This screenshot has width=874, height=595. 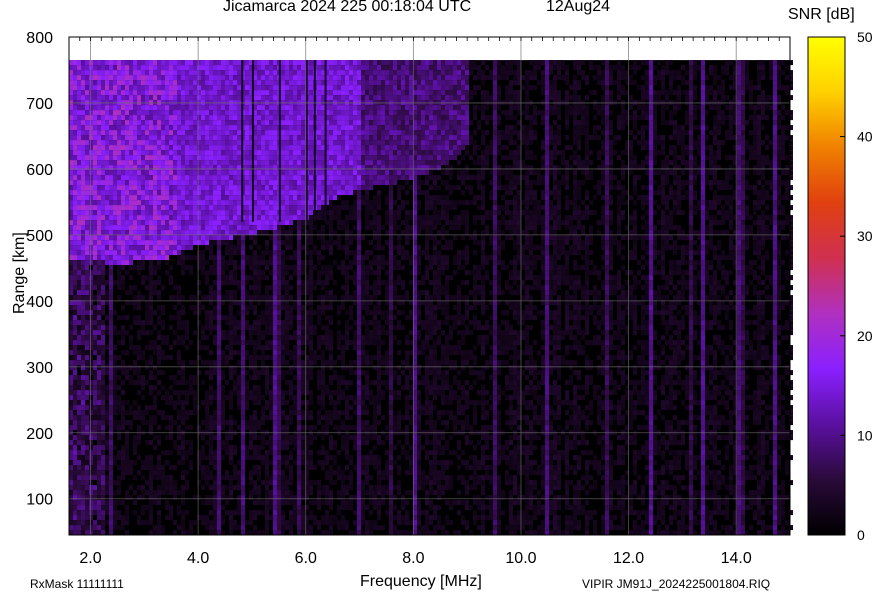 I want to click on colorbar-tick-label: 50, so click(x=865, y=37).